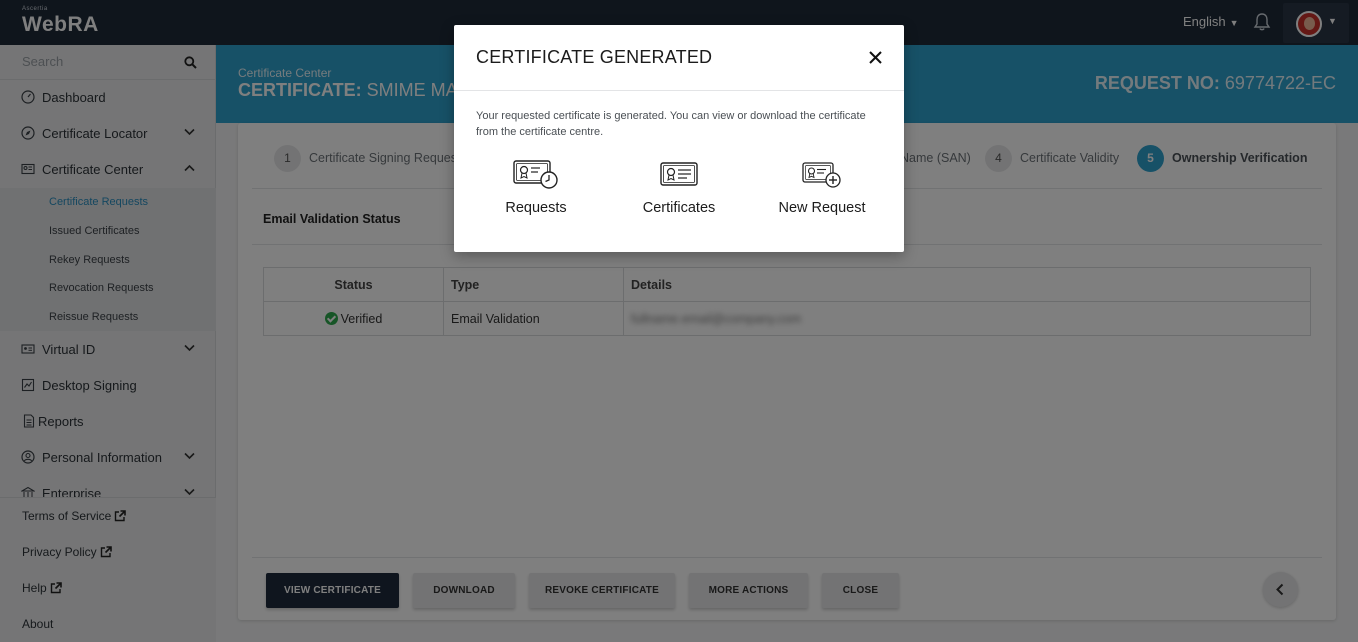  Describe the element at coordinates (536, 208) in the screenshot. I see `requests-label: Requests` at that location.